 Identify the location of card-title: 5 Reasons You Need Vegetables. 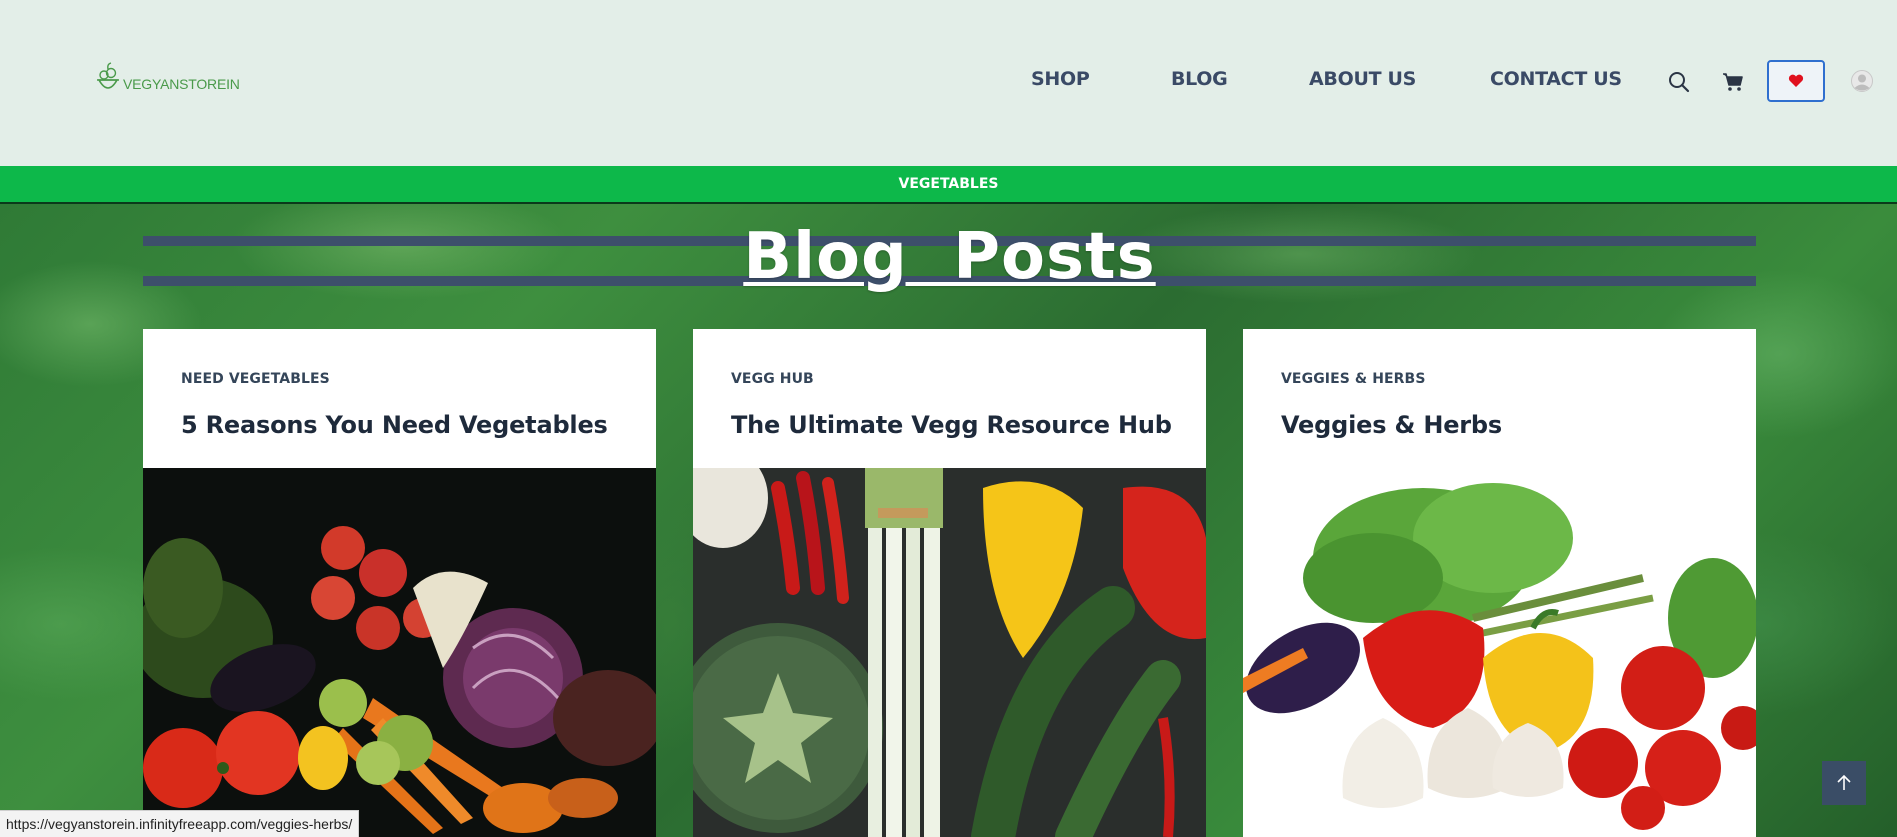
(394, 425).